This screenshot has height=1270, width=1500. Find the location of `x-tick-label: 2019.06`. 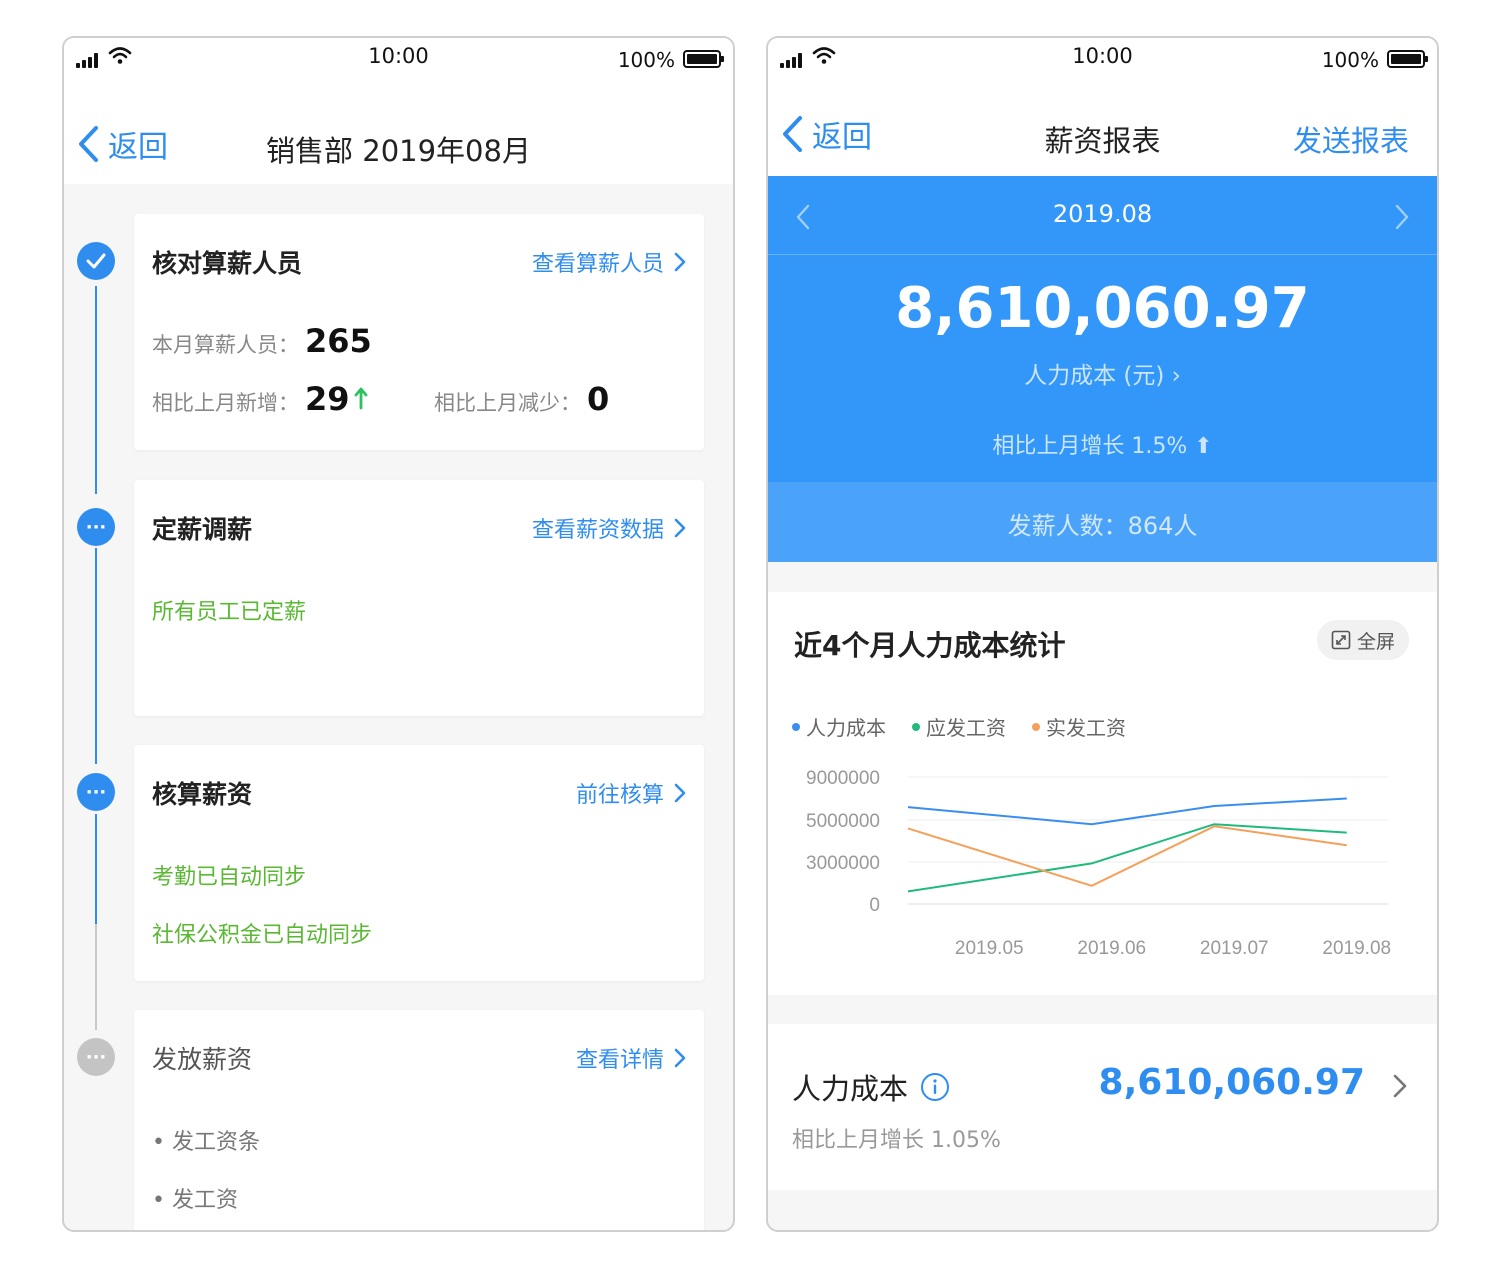

x-tick-label: 2019.06 is located at coordinates (1111, 948).